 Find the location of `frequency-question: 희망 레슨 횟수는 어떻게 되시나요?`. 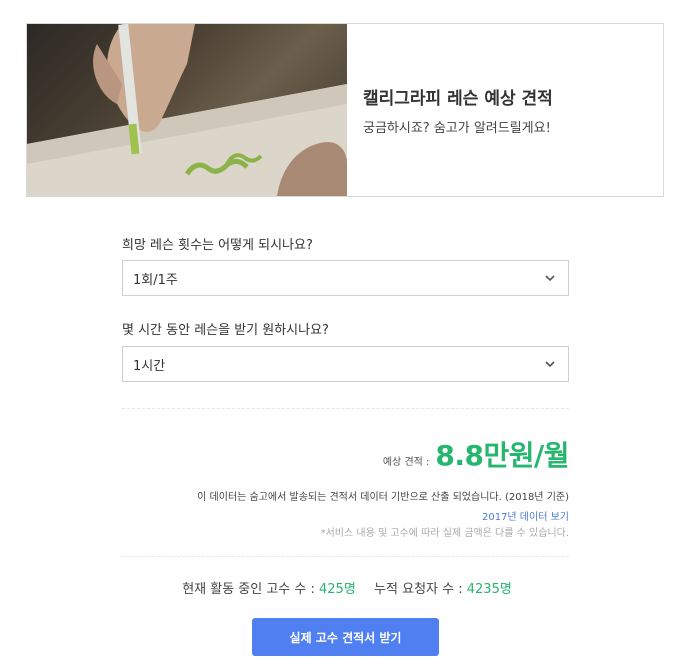

frequency-question: 희망 레슨 횟수는 어떻게 되시나요? is located at coordinates (217, 245).